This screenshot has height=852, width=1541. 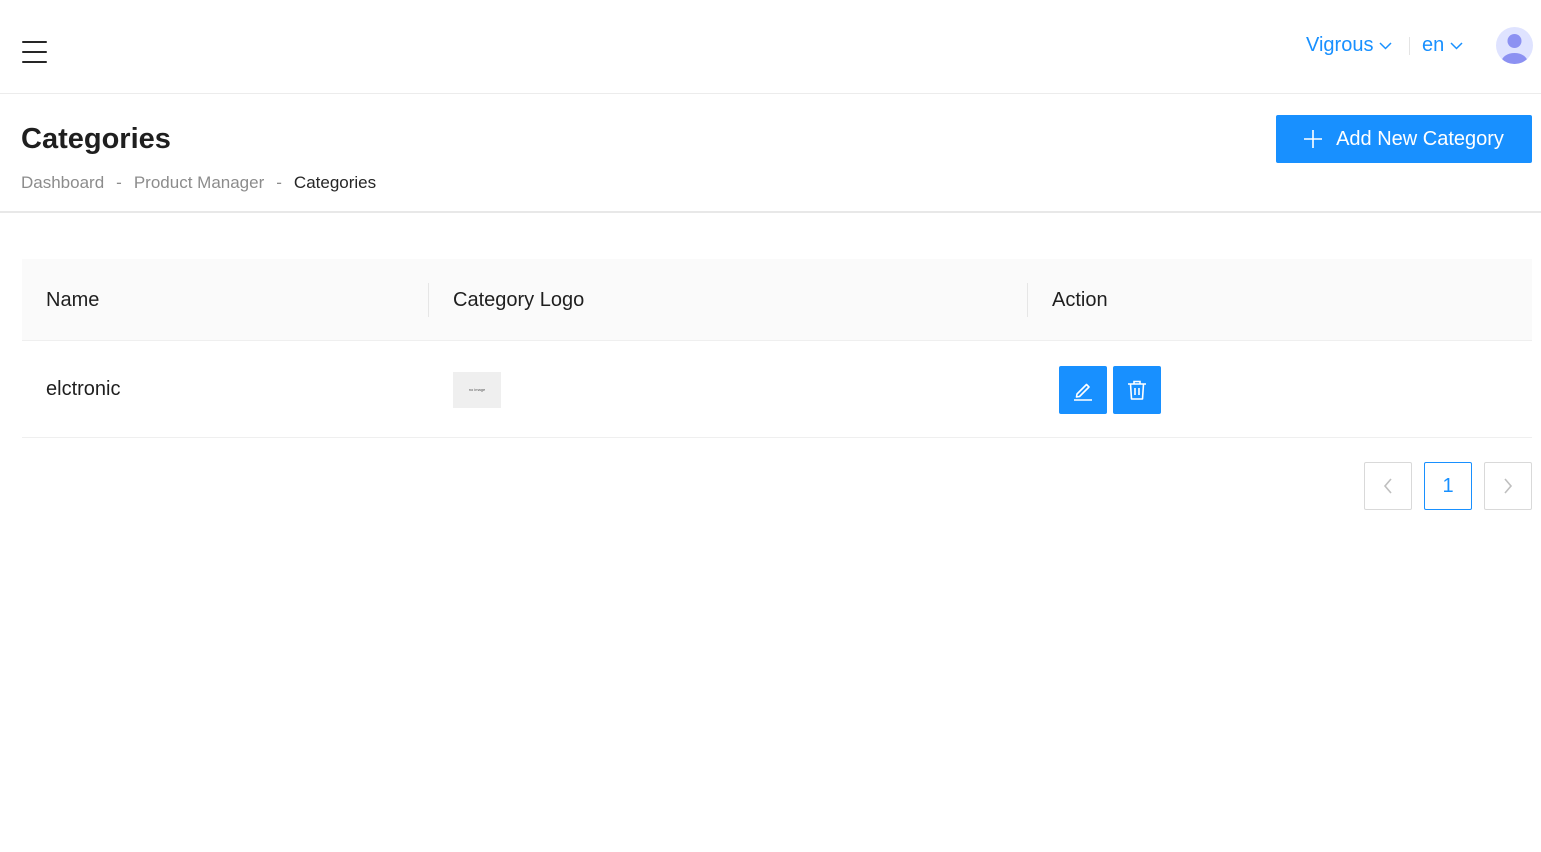 I want to click on pagination-next-button, so click(x=1508, y=486).